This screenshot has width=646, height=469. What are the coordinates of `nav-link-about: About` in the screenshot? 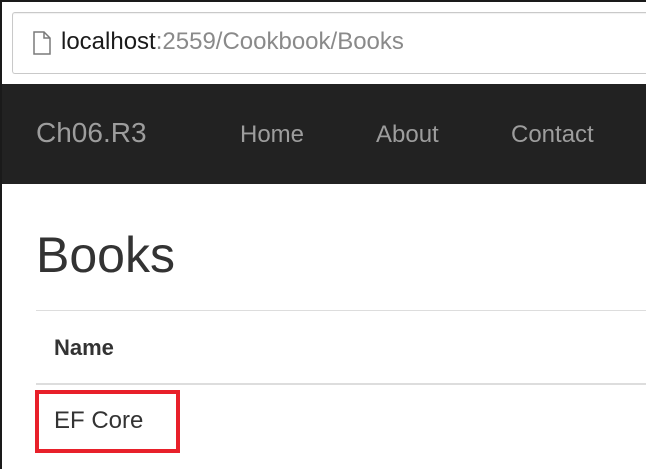 It's located at (407, 135).